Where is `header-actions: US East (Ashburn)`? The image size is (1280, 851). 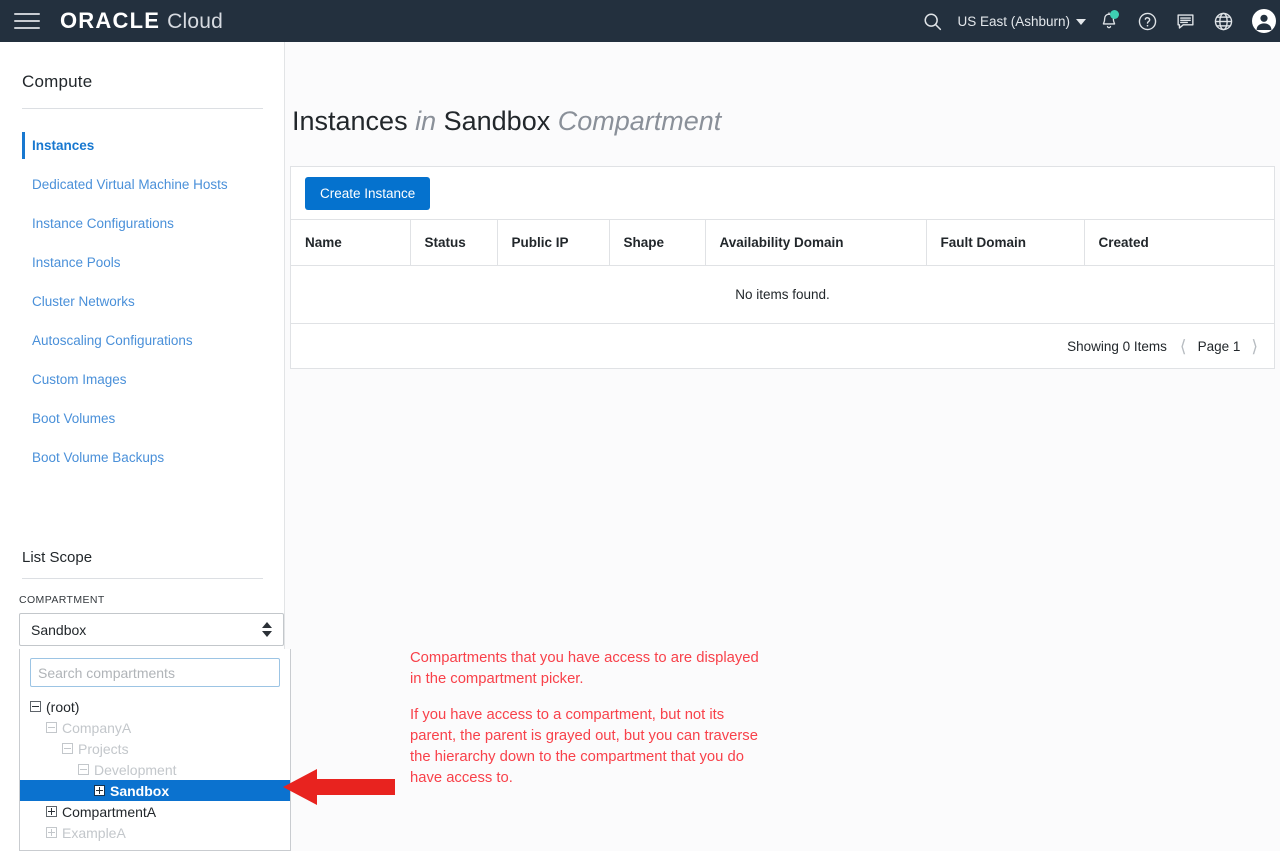 header-actions: US East (Ashburn) is located at coordinates (1096, 21).